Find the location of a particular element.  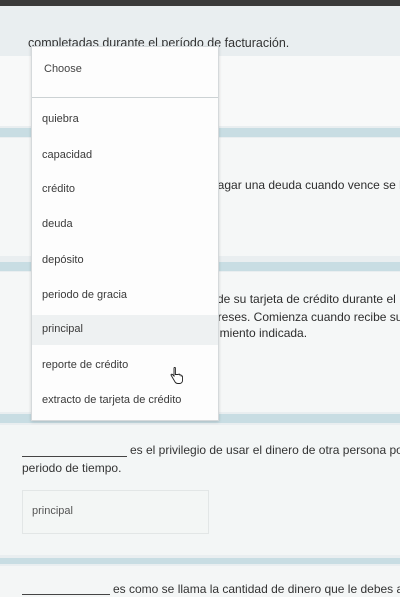

question-text: periodo de tiempo. is located at coordinates (72, 468).